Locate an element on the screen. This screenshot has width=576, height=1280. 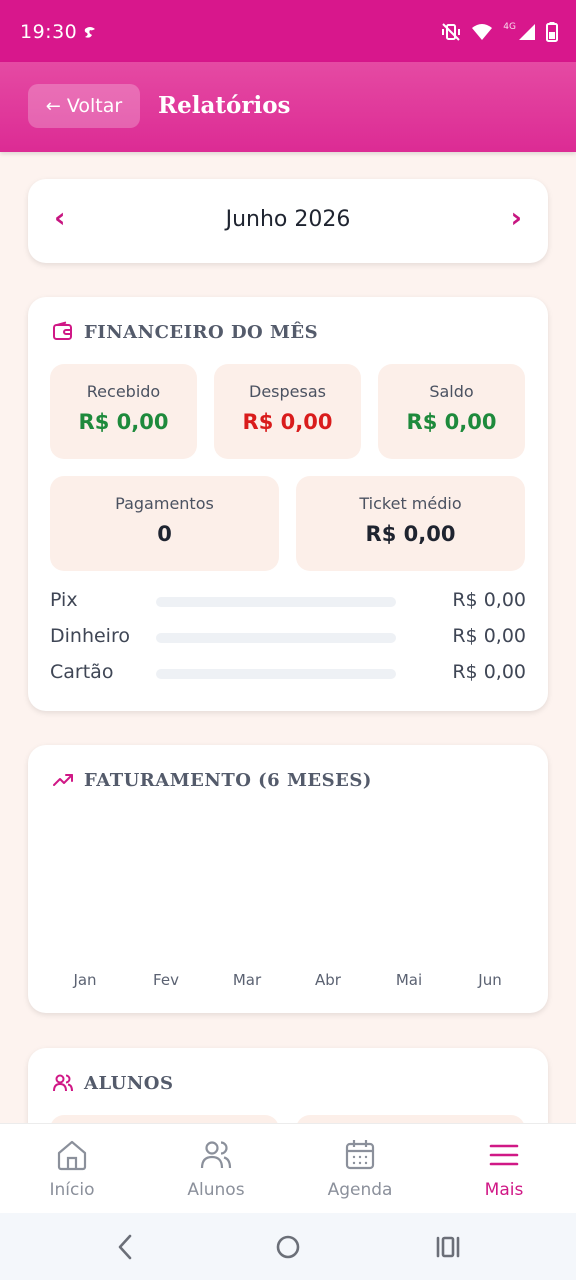
chart-x-tick-label: Mar is located at coordinates (247, 980).